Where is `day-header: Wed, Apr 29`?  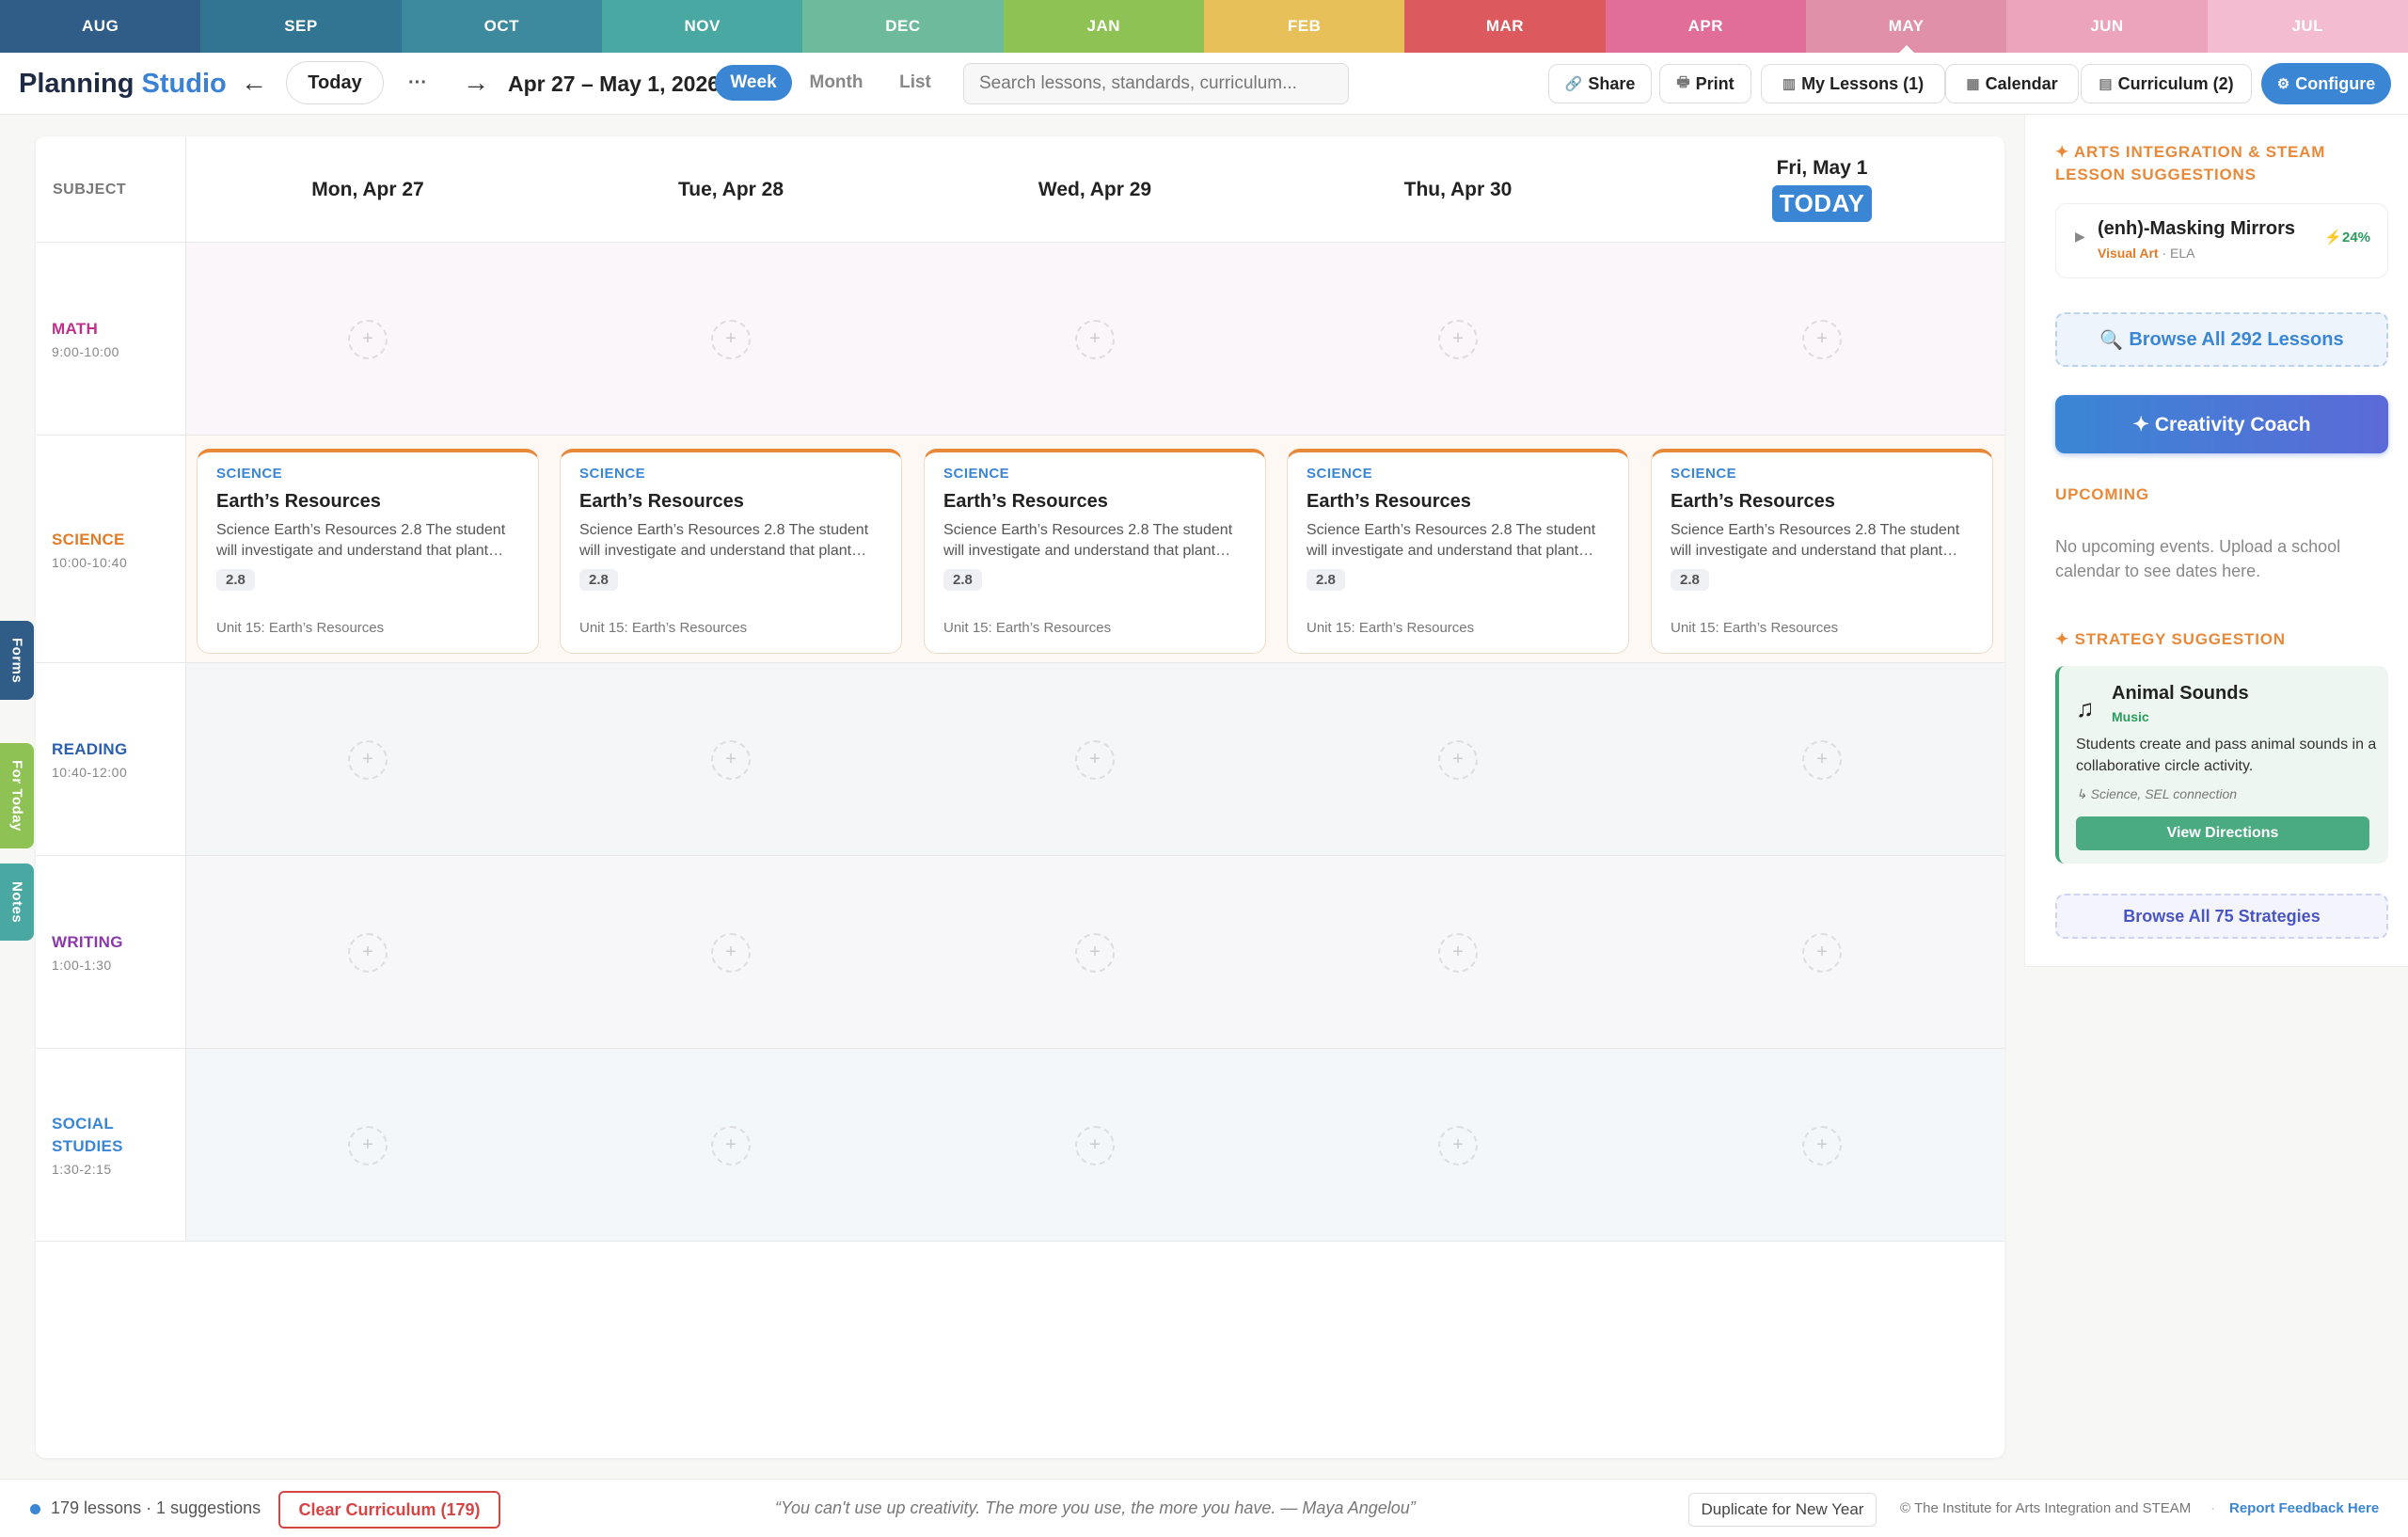
day-header: Wed, Apr 29 is located at coordinates (1095, 189).